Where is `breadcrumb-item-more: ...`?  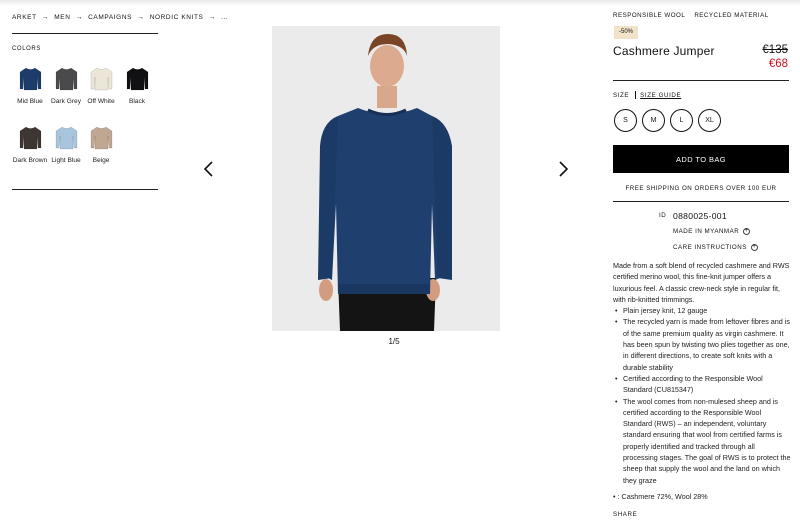
breadcrumb-item-more: ... is located at coordinates (224, 17).